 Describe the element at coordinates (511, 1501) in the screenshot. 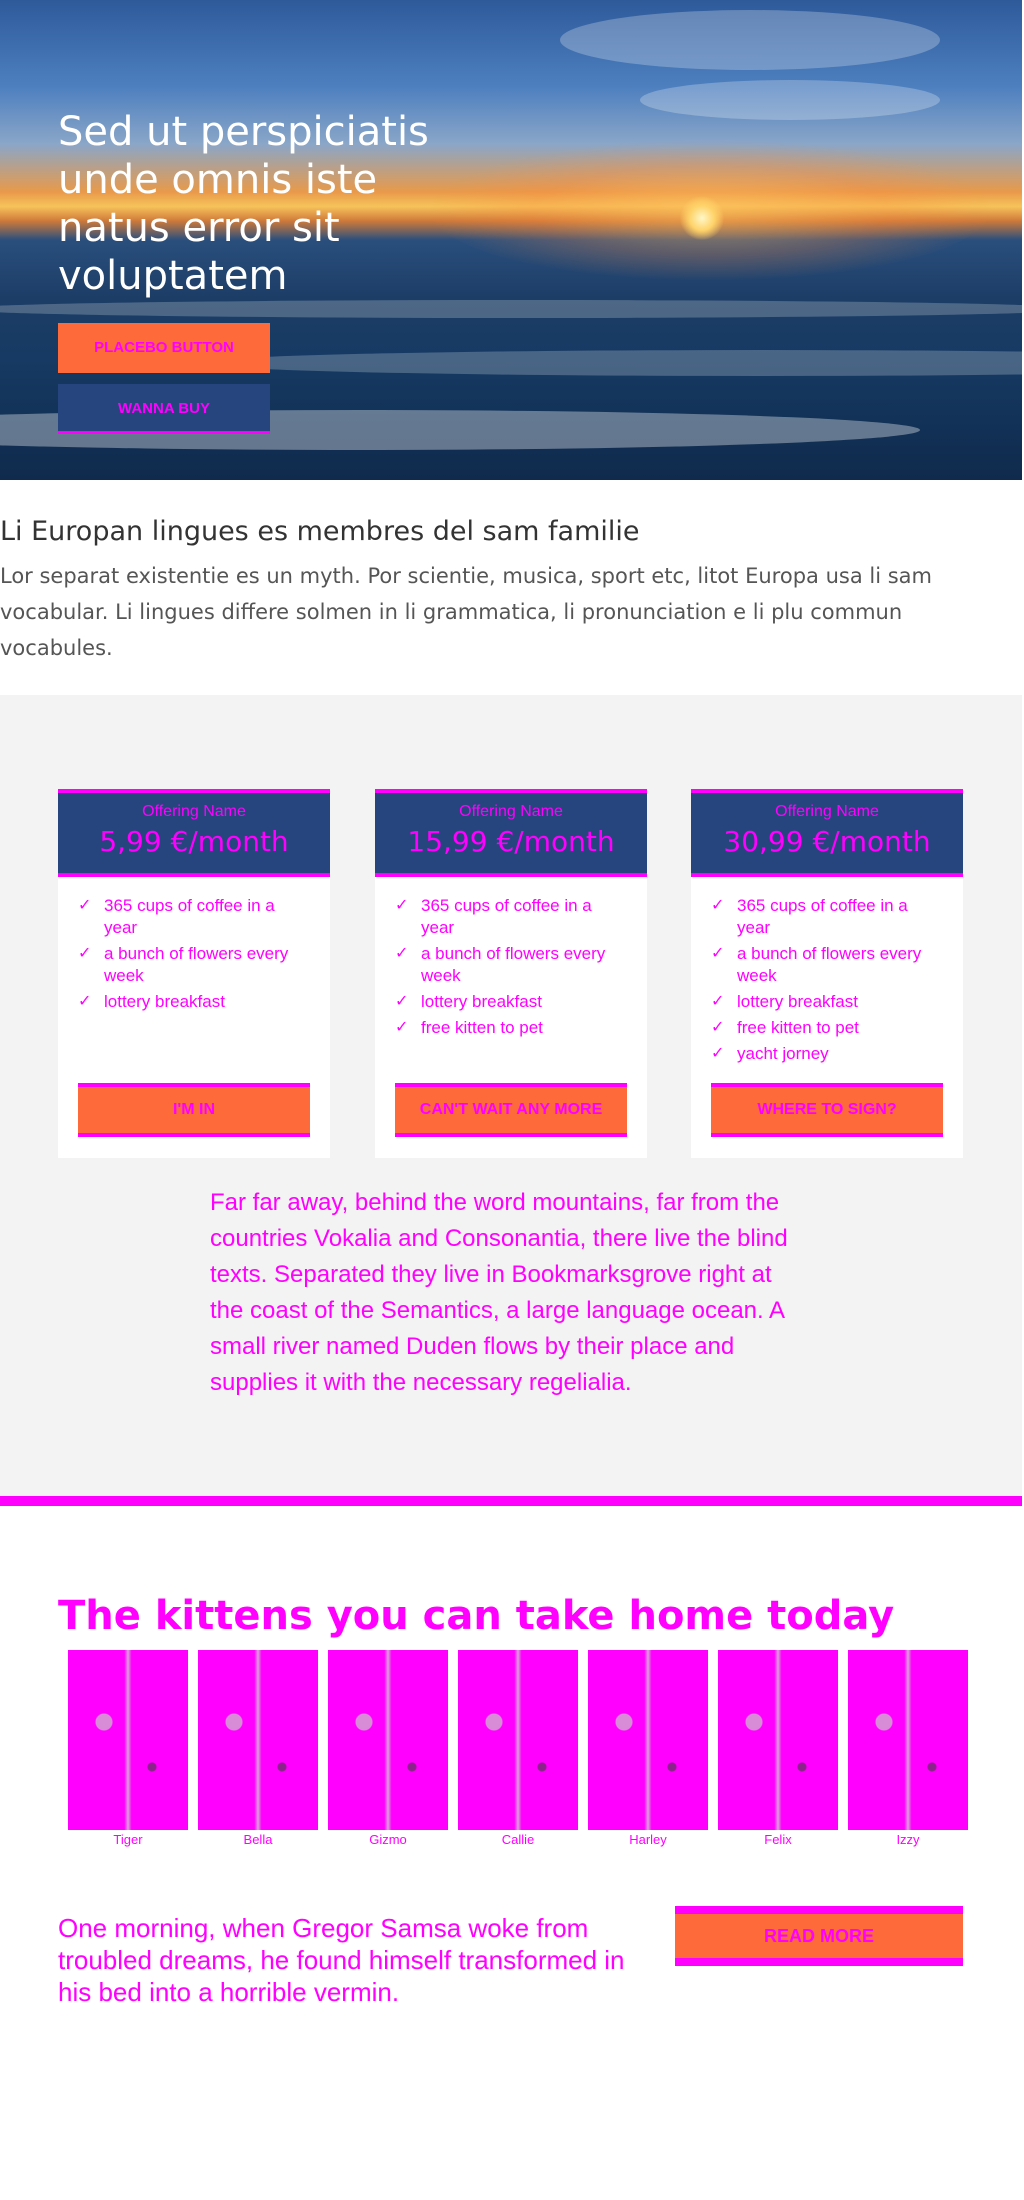

I see `section-divider` at that location.